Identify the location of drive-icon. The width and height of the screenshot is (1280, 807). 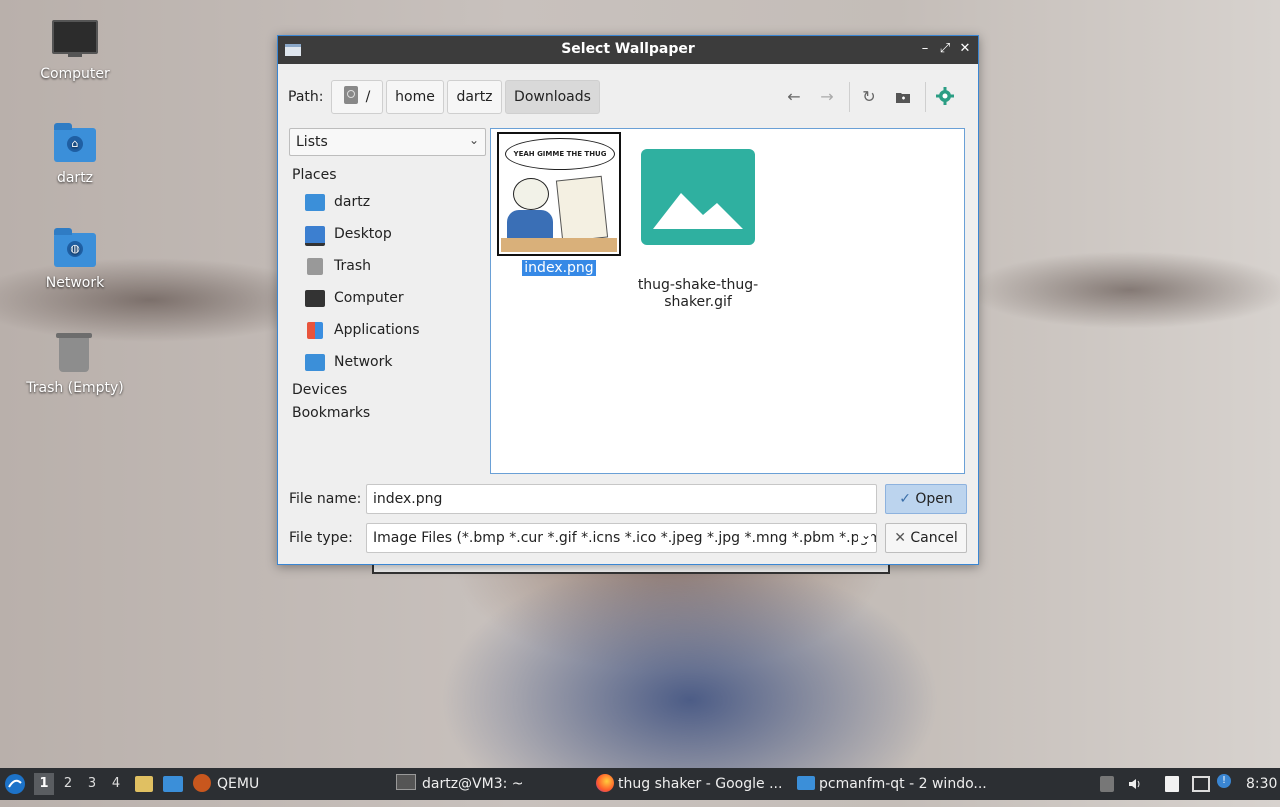
(350, 95).